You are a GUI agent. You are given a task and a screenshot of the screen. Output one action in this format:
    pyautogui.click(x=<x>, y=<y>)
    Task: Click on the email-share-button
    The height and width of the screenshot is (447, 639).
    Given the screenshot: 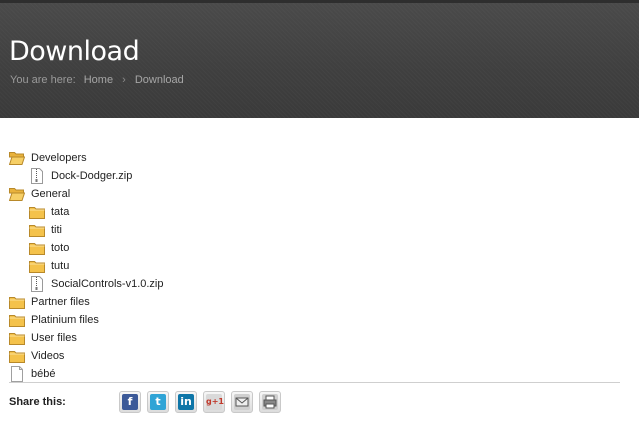 What is the action you would take?
    pyautogui.click(x=242, y=402)
    